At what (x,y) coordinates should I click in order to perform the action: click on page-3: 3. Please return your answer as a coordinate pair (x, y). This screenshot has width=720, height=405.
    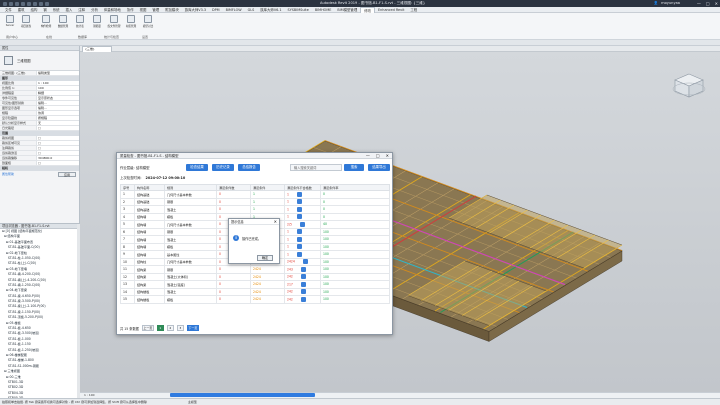
    Looking at the image, I should click on (180, 328).